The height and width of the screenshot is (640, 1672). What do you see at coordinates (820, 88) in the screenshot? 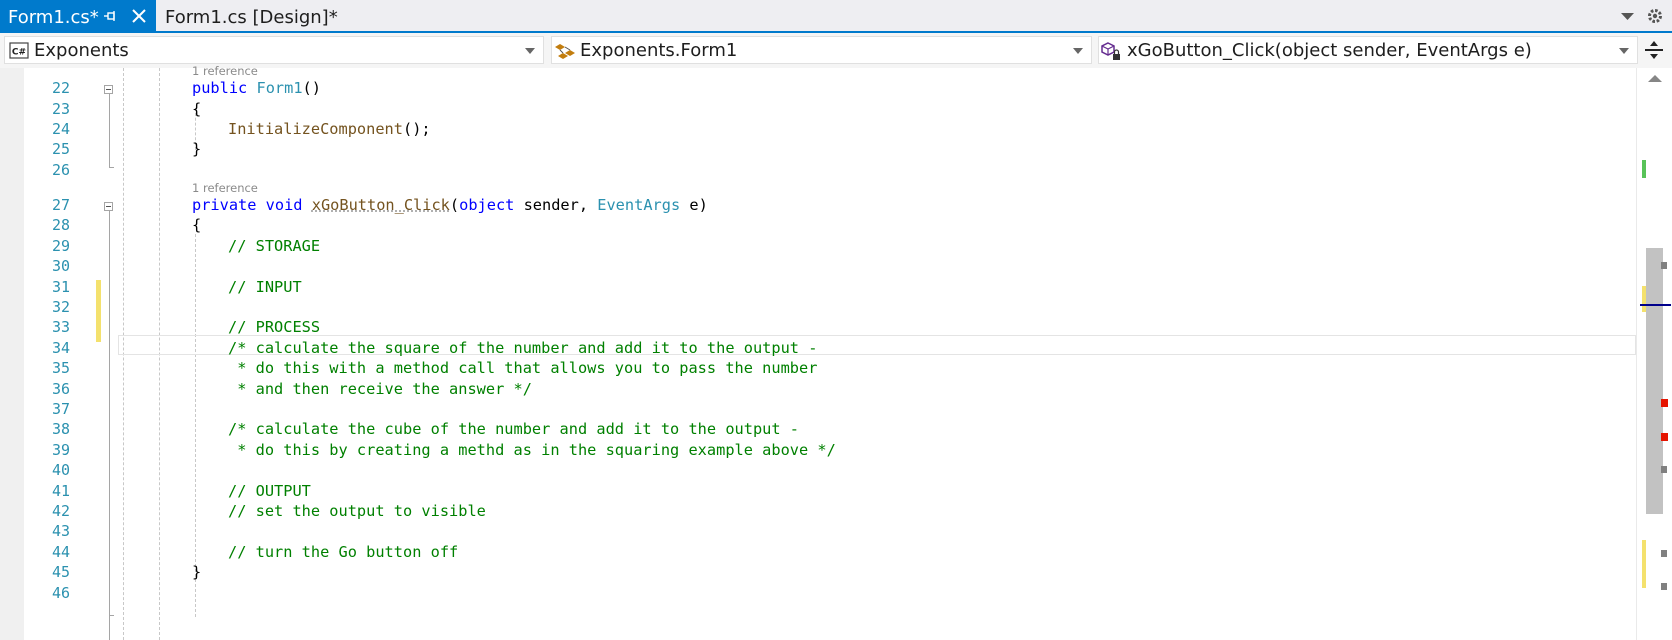
I see `code-line: 22 public Form1()` at bounding box center [820, 88].